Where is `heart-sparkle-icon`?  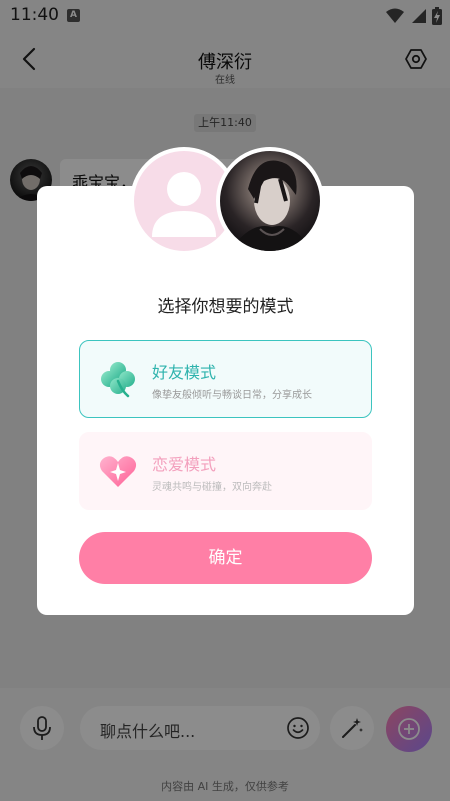
heart-sparkle-icon is located at coordinates (118, 471).